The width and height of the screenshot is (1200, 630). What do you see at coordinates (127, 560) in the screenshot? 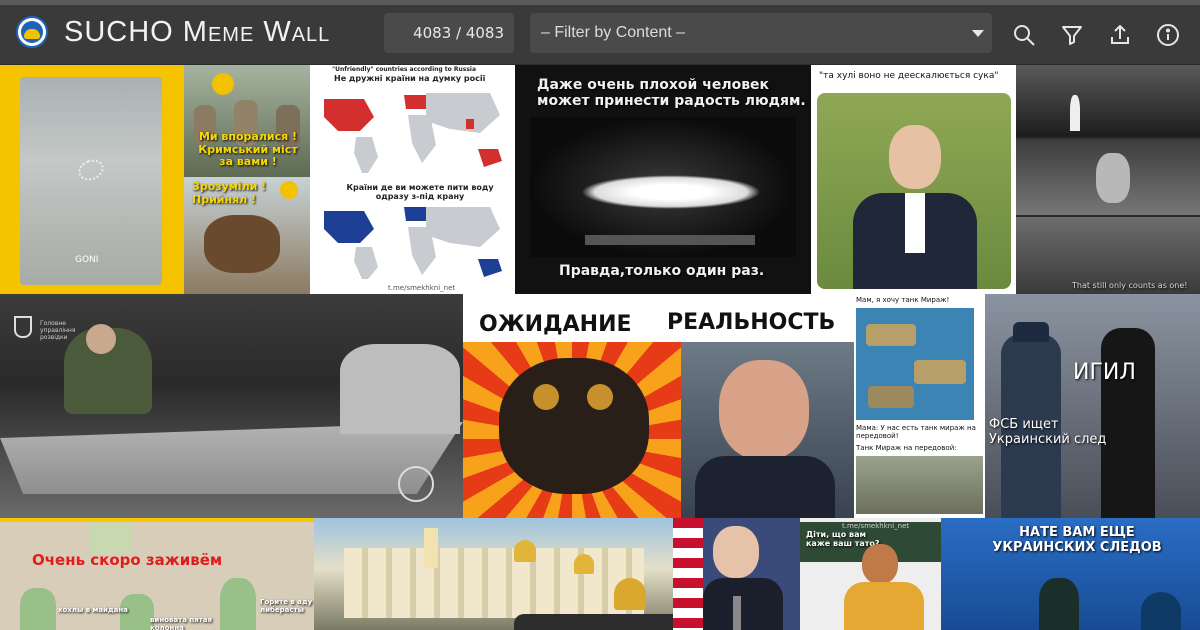
I see `meme-caption: Очень скоро заживём` at bounding box center [127, 560].